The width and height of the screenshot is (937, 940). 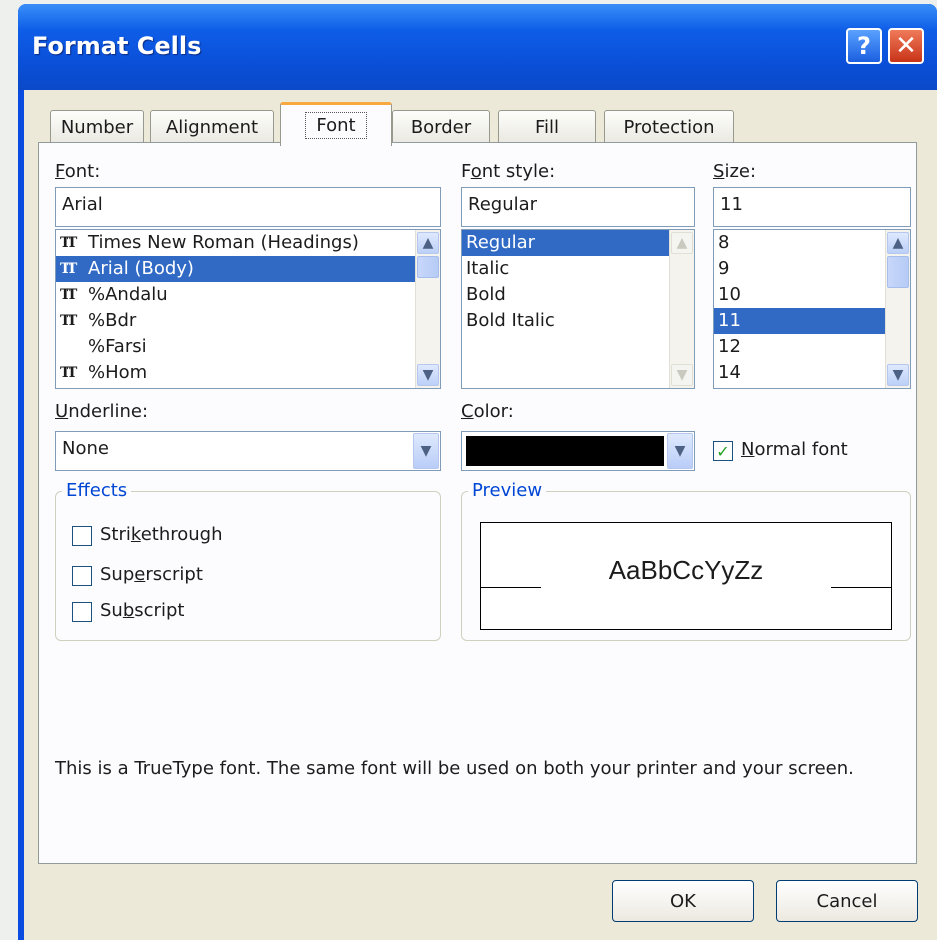 What do you see at coordinates (847, 901) in the screenshot?
I see `cancel-button: Cancel` at bounding box center [847, 901].